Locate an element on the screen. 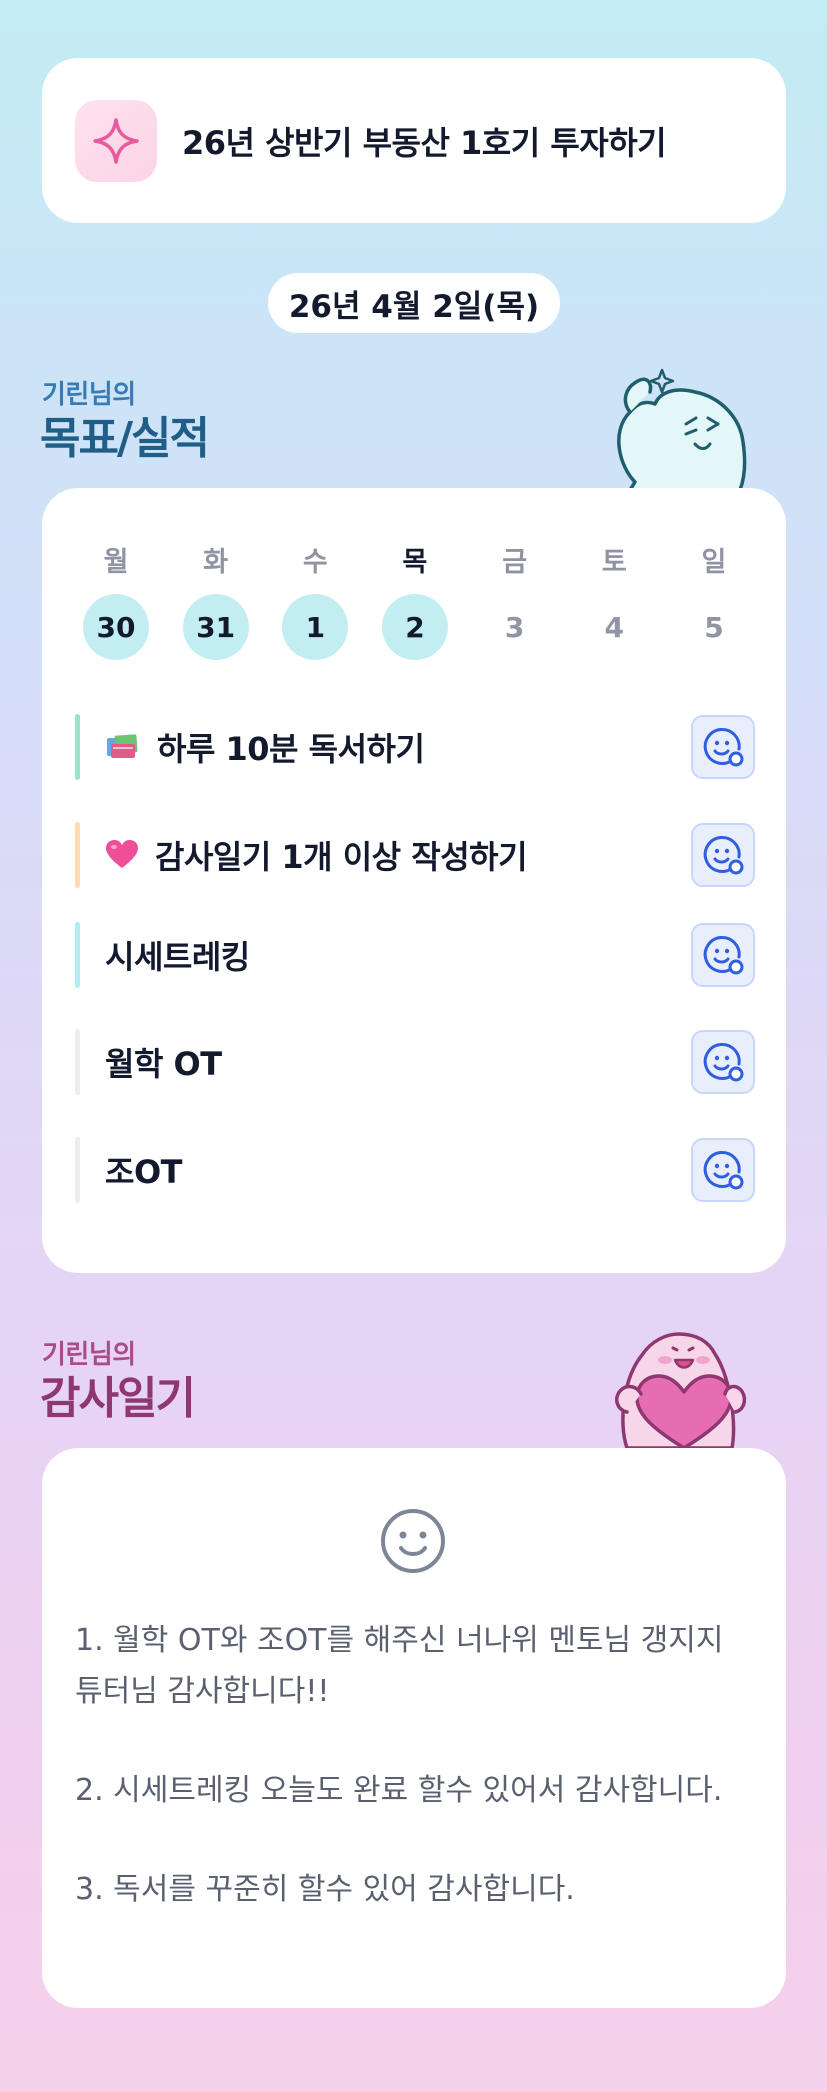  goal-banner: 26년 상반기 부동산 1호기 투자하기 is located at coordinates (414, 140).